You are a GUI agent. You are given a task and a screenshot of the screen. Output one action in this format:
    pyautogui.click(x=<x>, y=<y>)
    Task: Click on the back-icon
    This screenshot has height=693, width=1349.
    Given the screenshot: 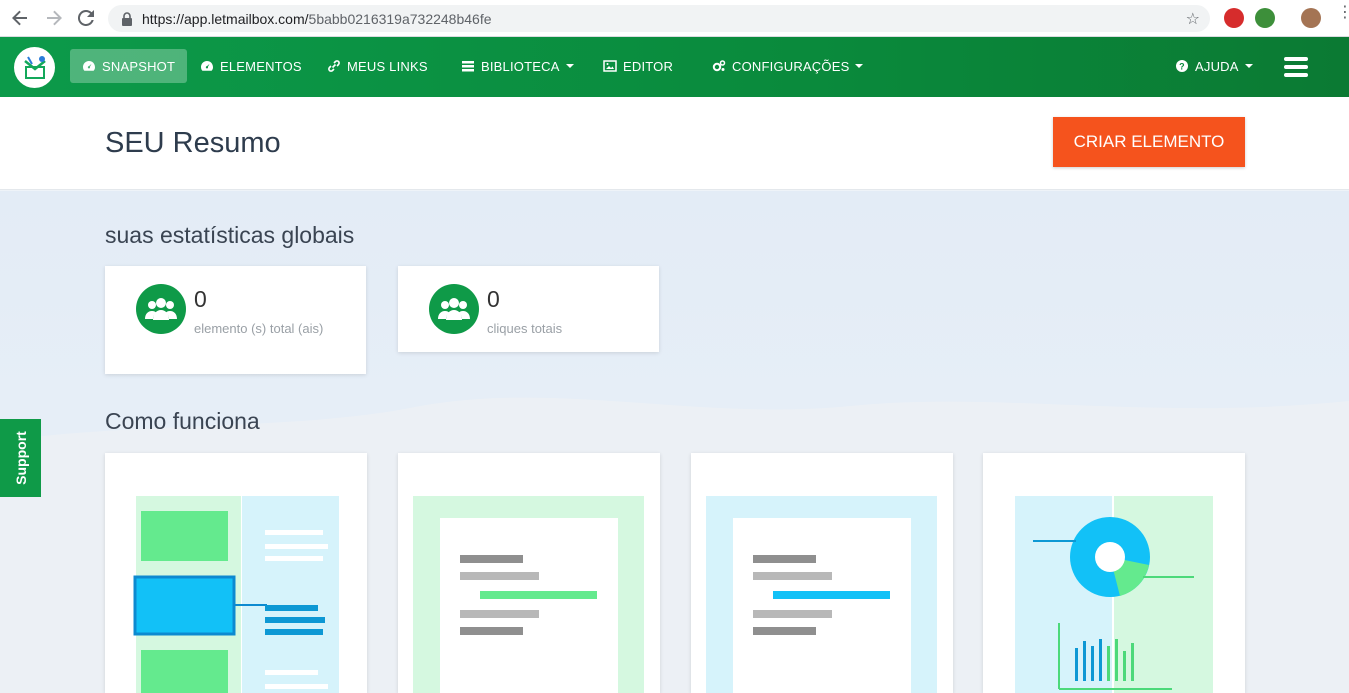 What is the action you would take?
    pyautogui.click(x=20, y=18)
    